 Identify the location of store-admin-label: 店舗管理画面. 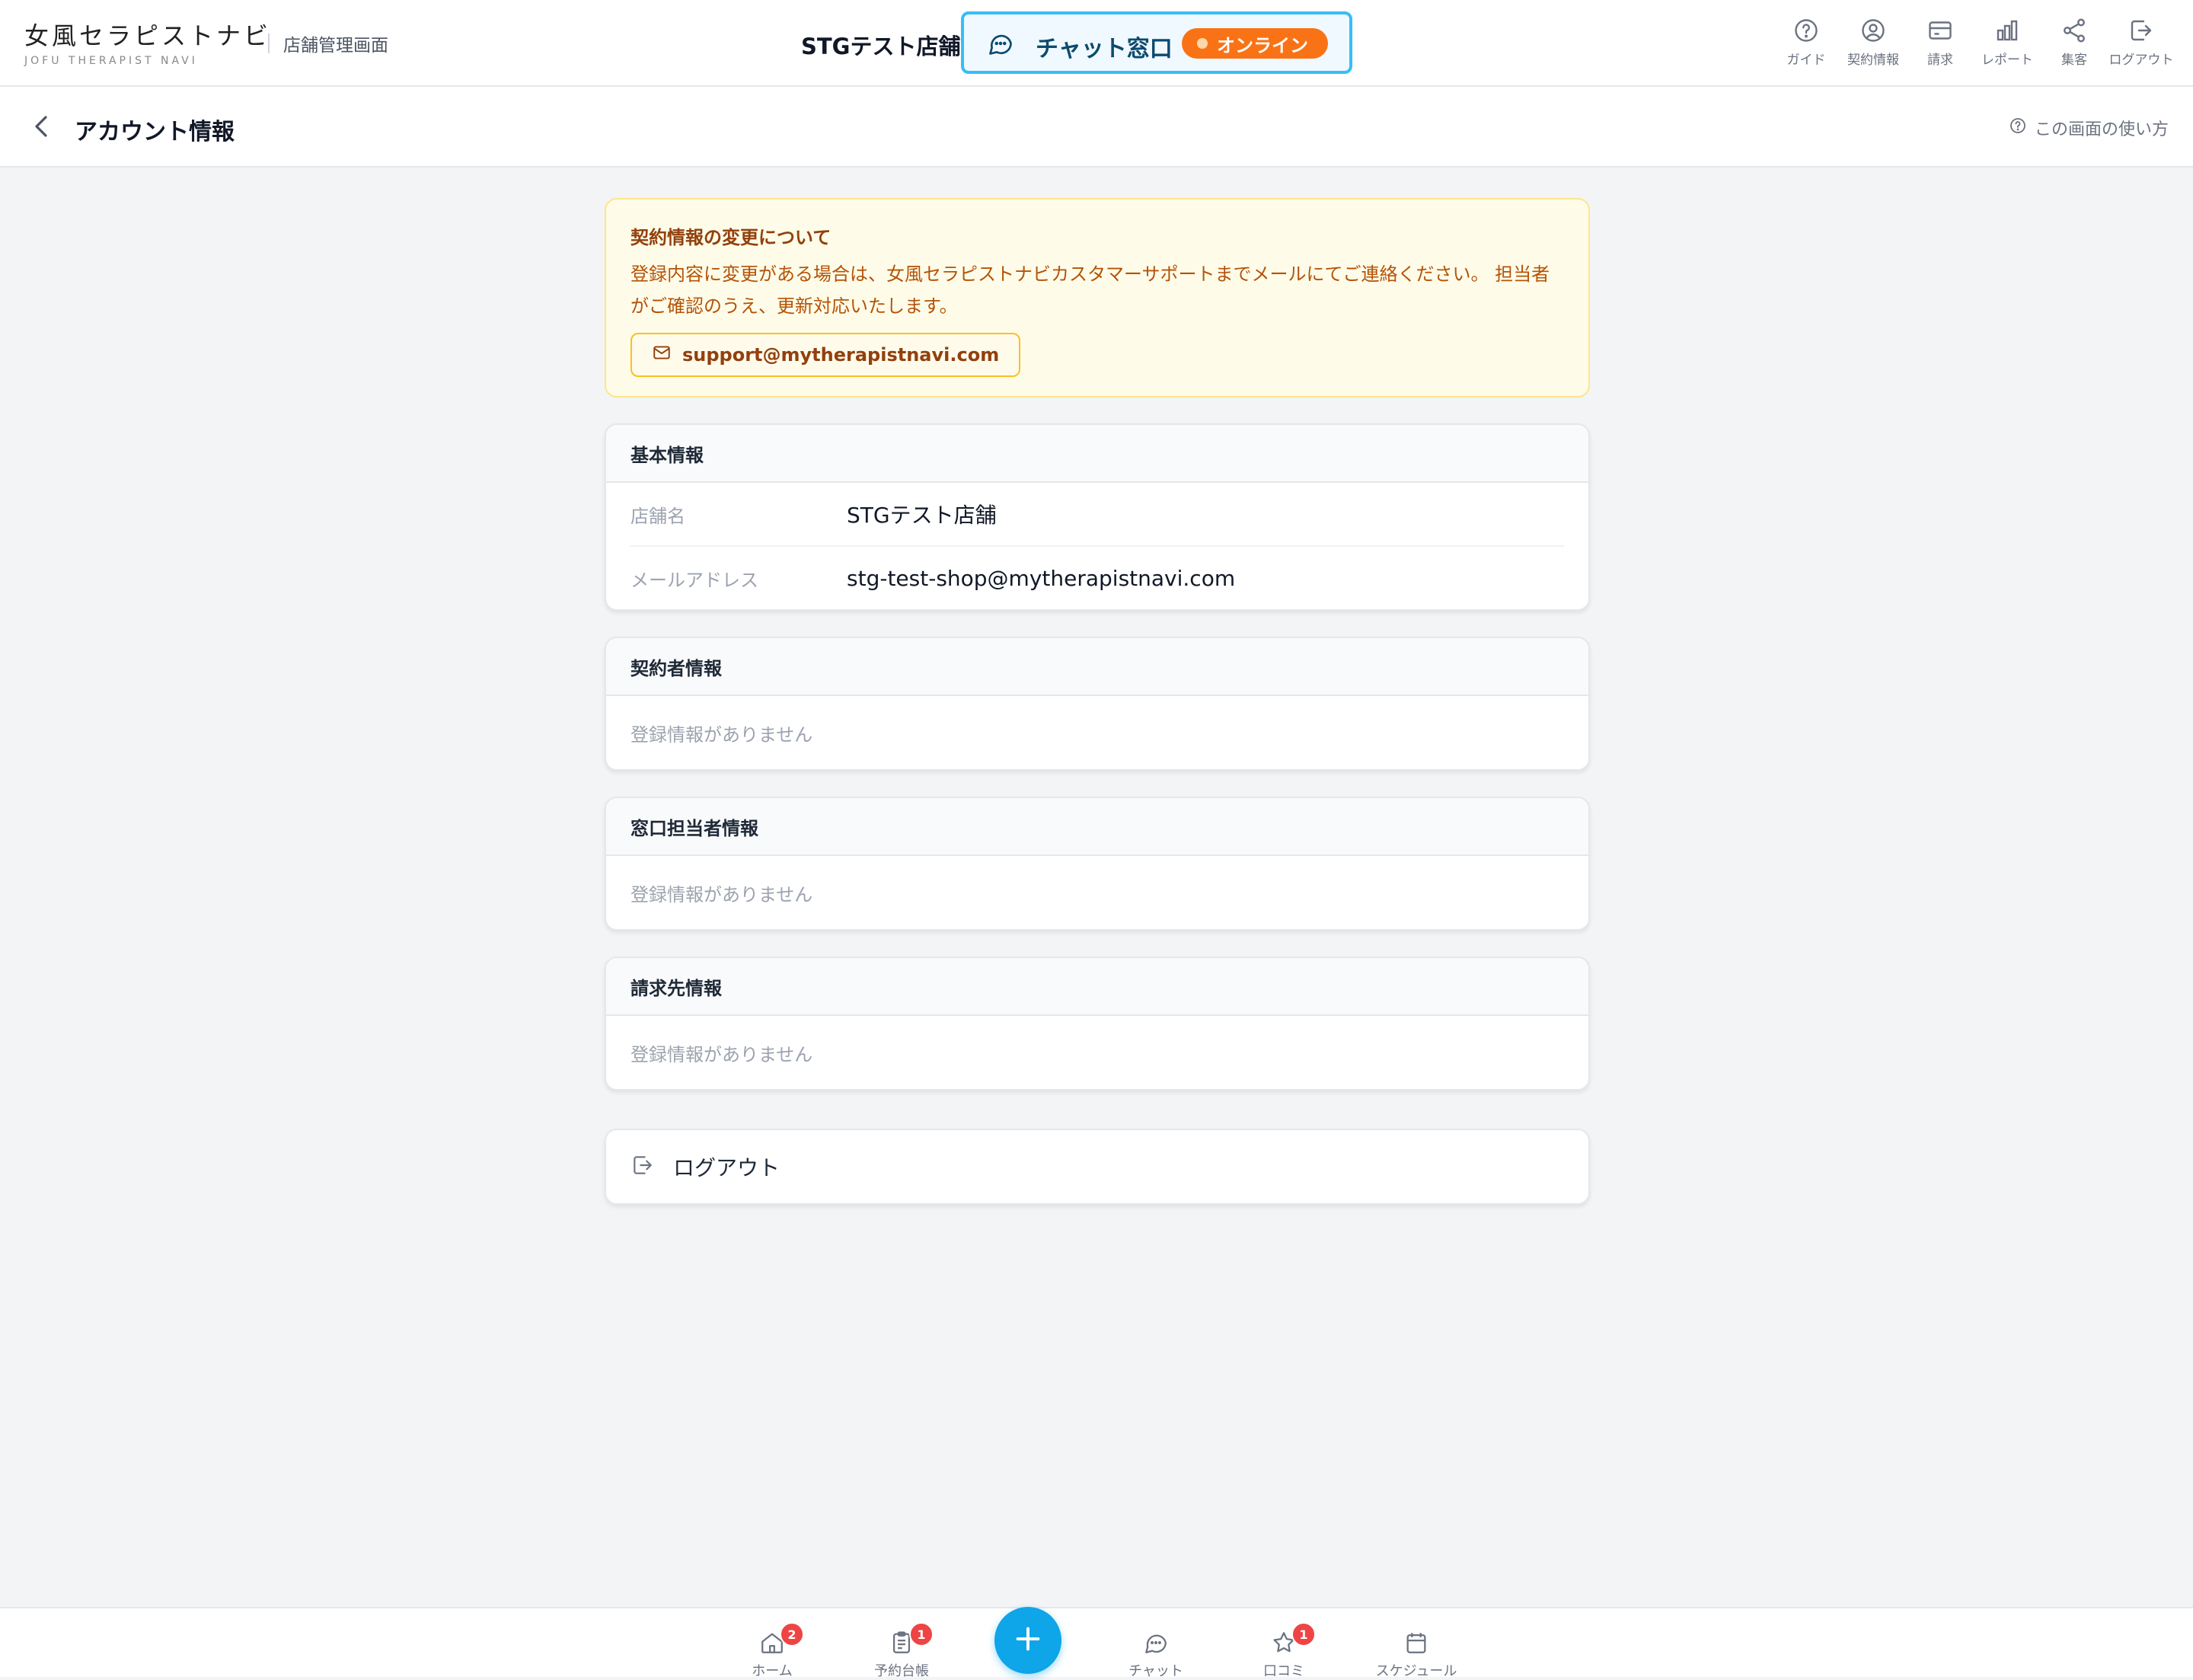
(335, 46).